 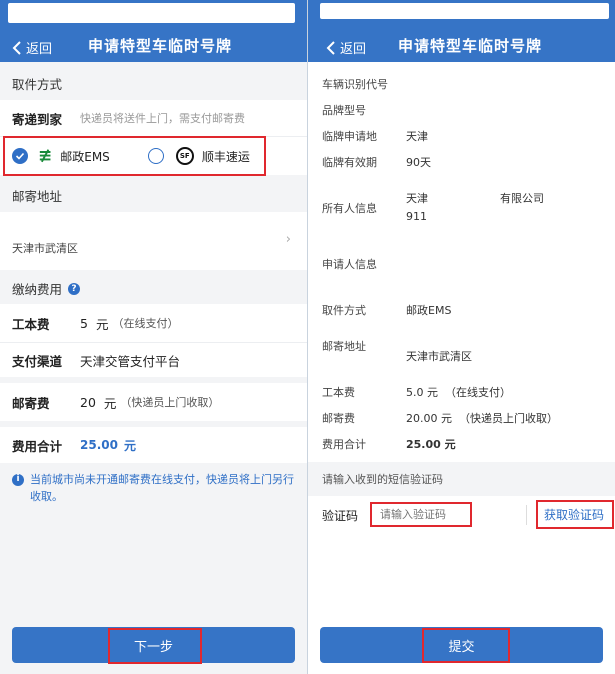 What do you see at coordinates (349, 208) in the screenshot?
I see `owner-label: 所有人信息` at bounding box center [349, 208].